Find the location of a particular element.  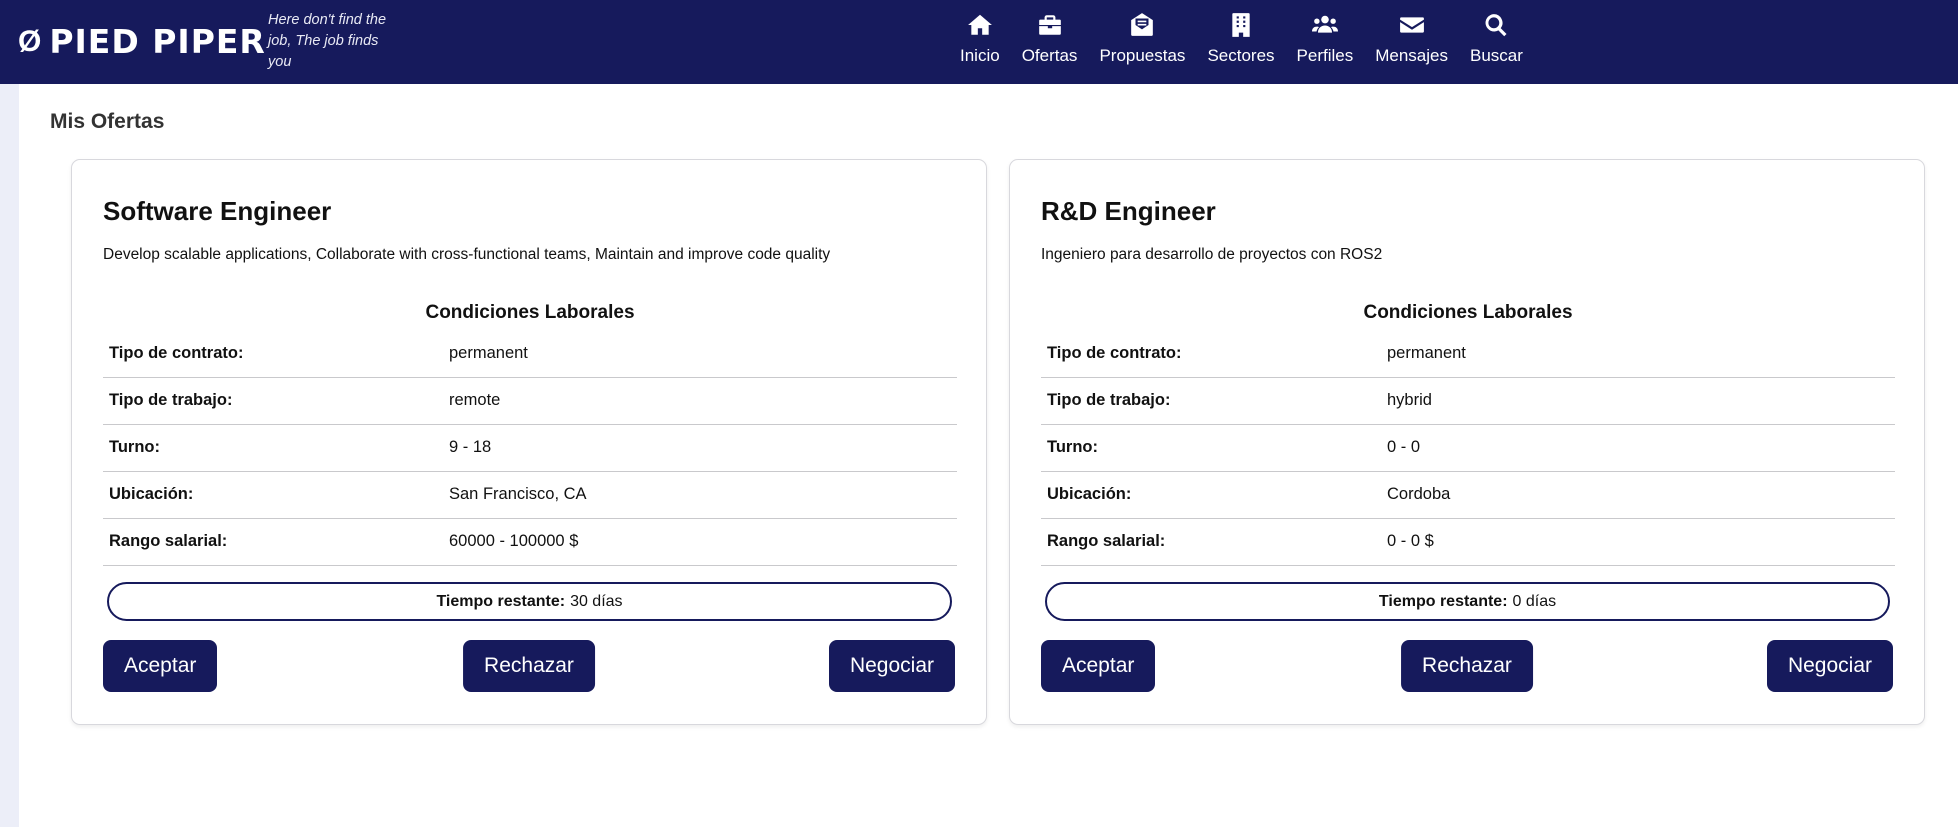

briefcase-icon is located at coordinates (1050, 25).